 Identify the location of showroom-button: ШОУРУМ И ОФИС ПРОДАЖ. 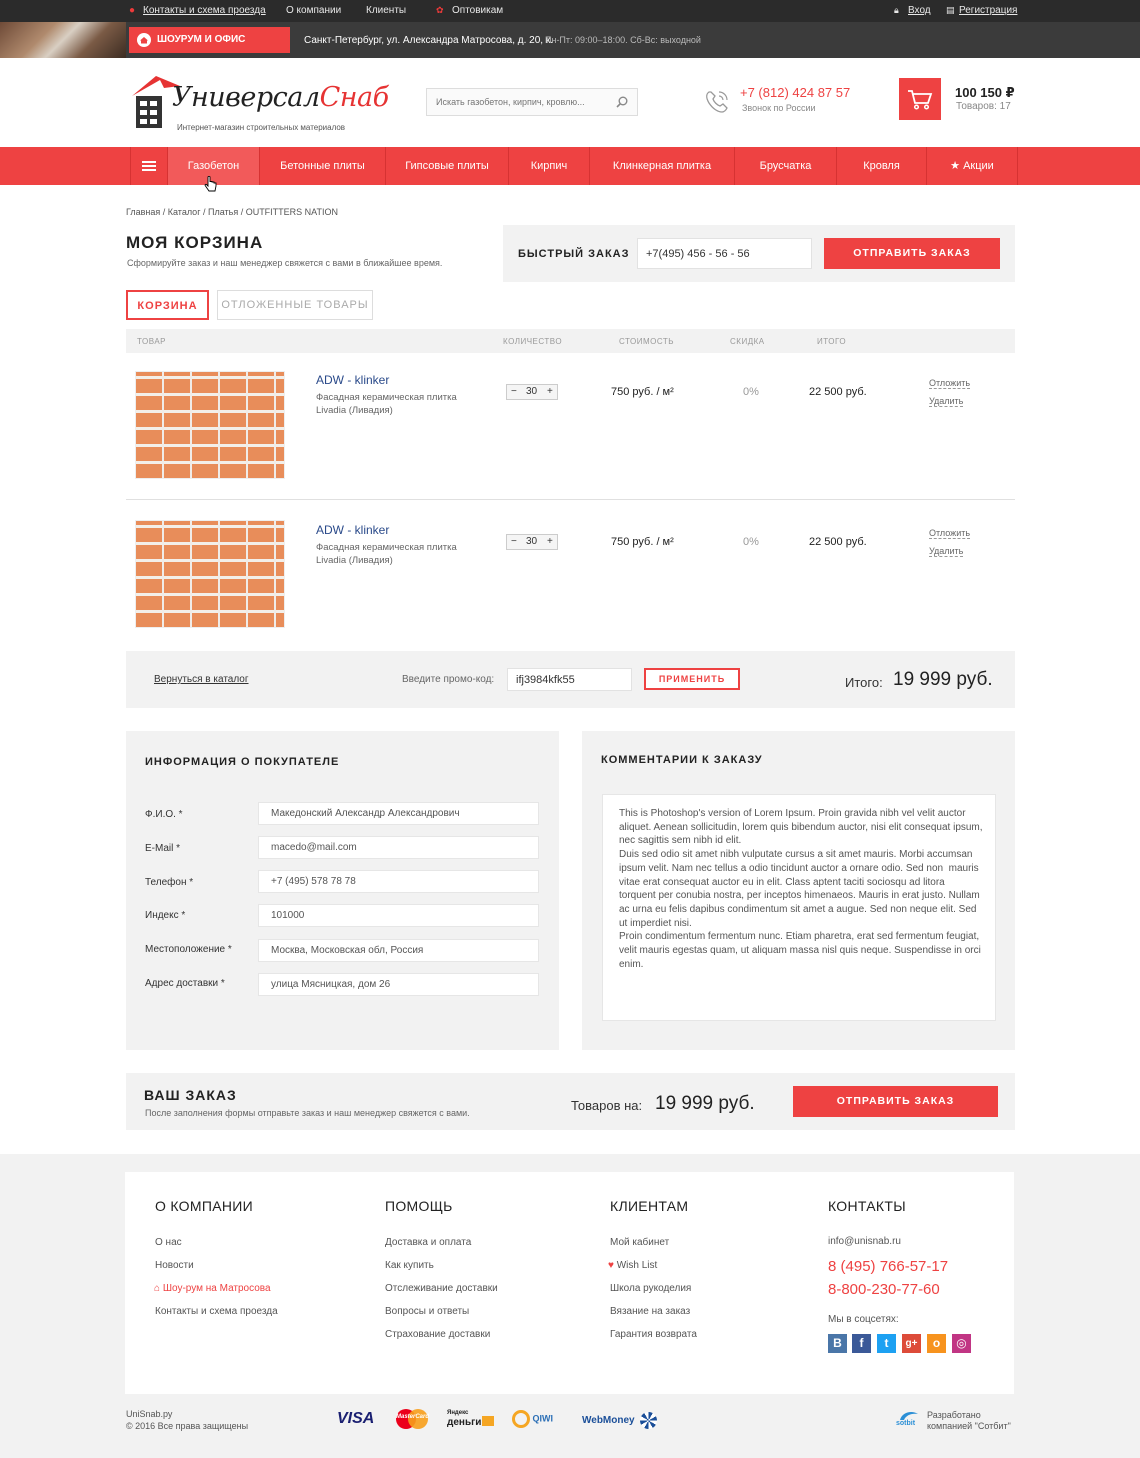
(209, 49).